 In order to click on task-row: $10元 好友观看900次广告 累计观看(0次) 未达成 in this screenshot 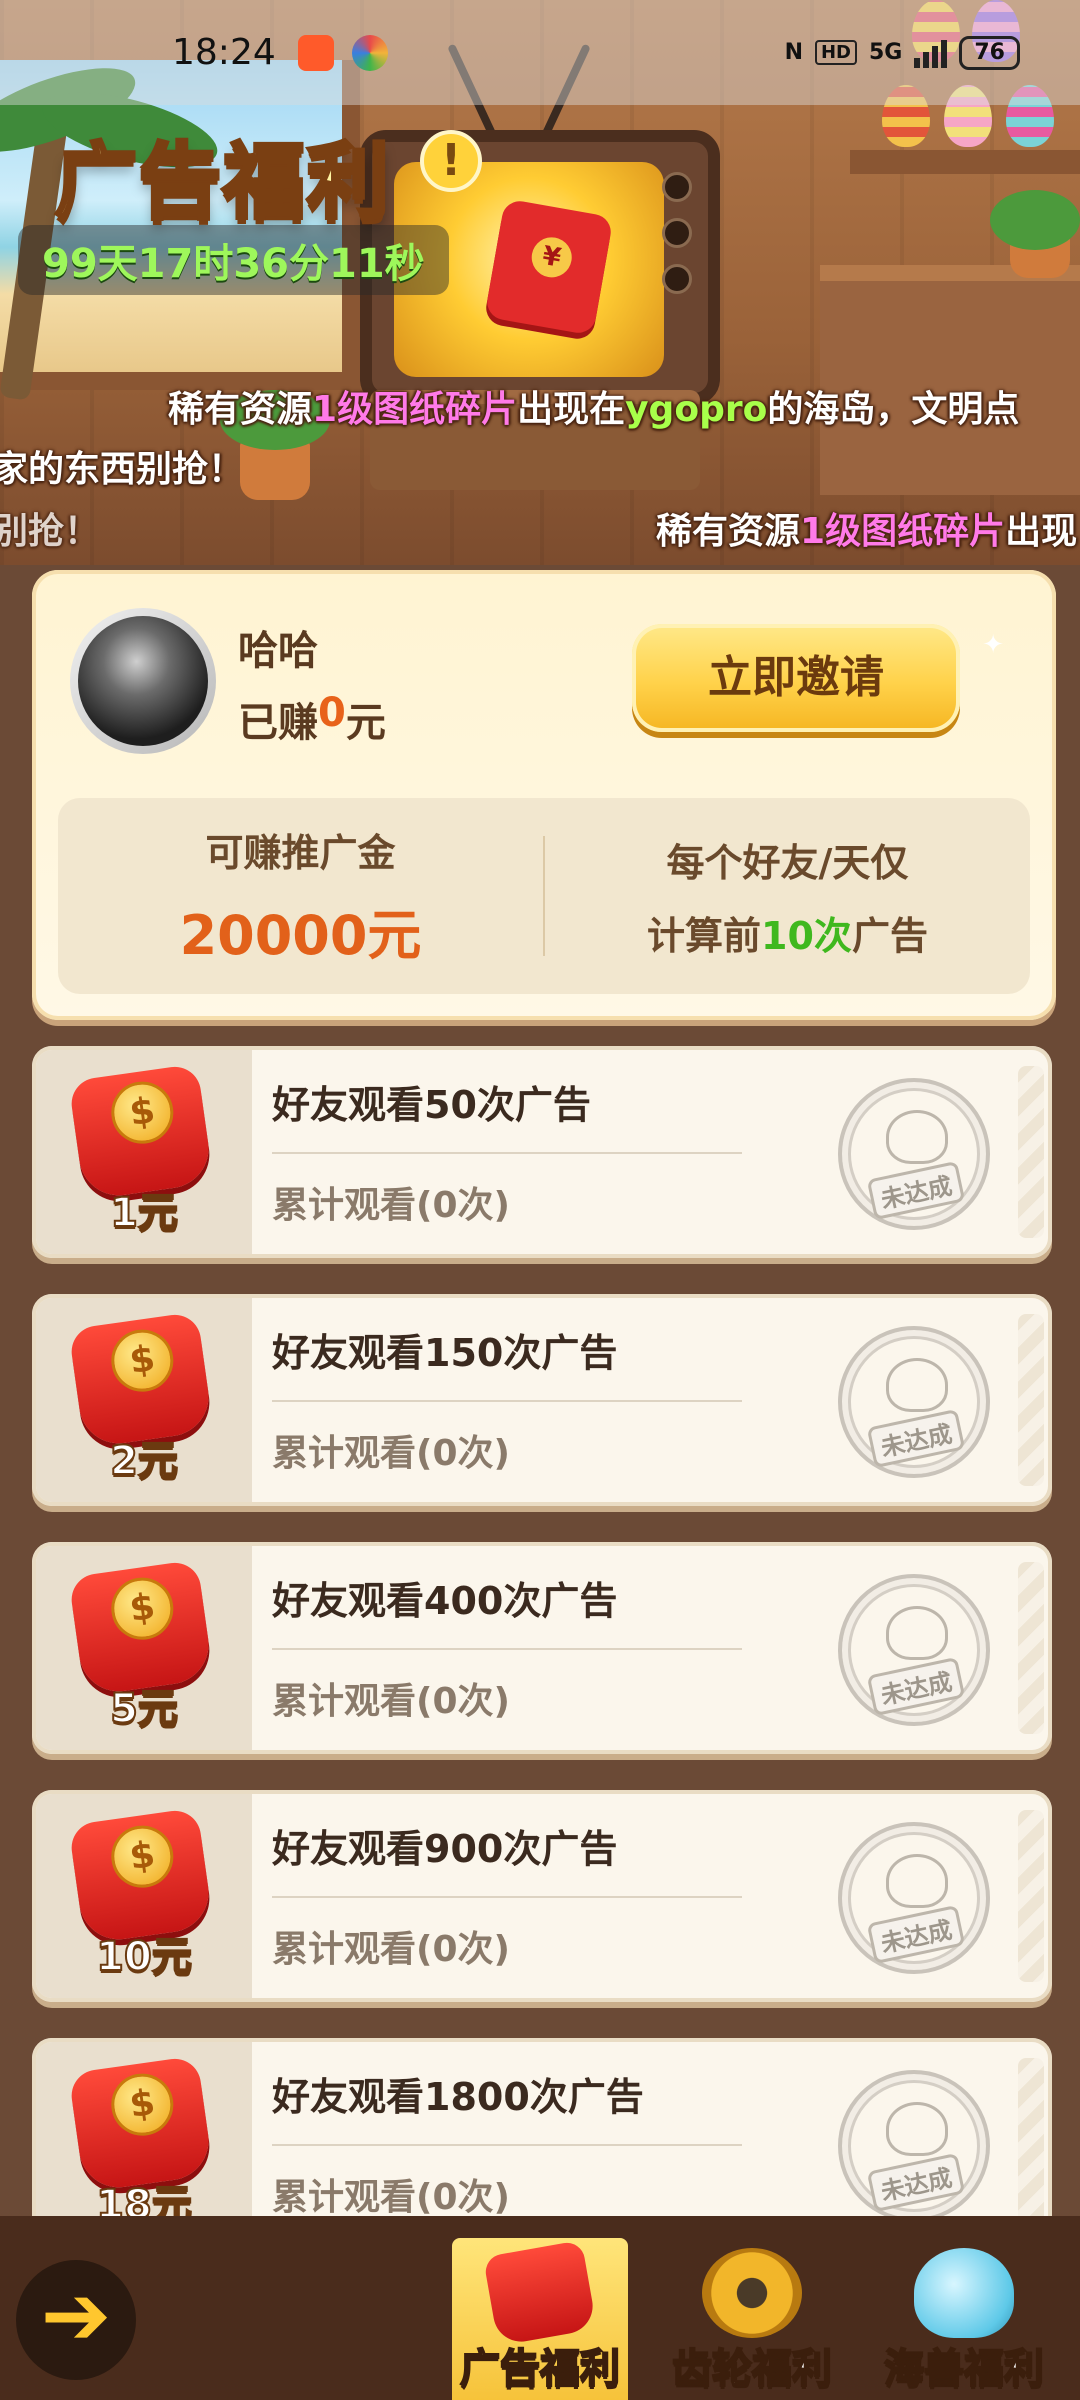, I will do `click(542, 1896)`.